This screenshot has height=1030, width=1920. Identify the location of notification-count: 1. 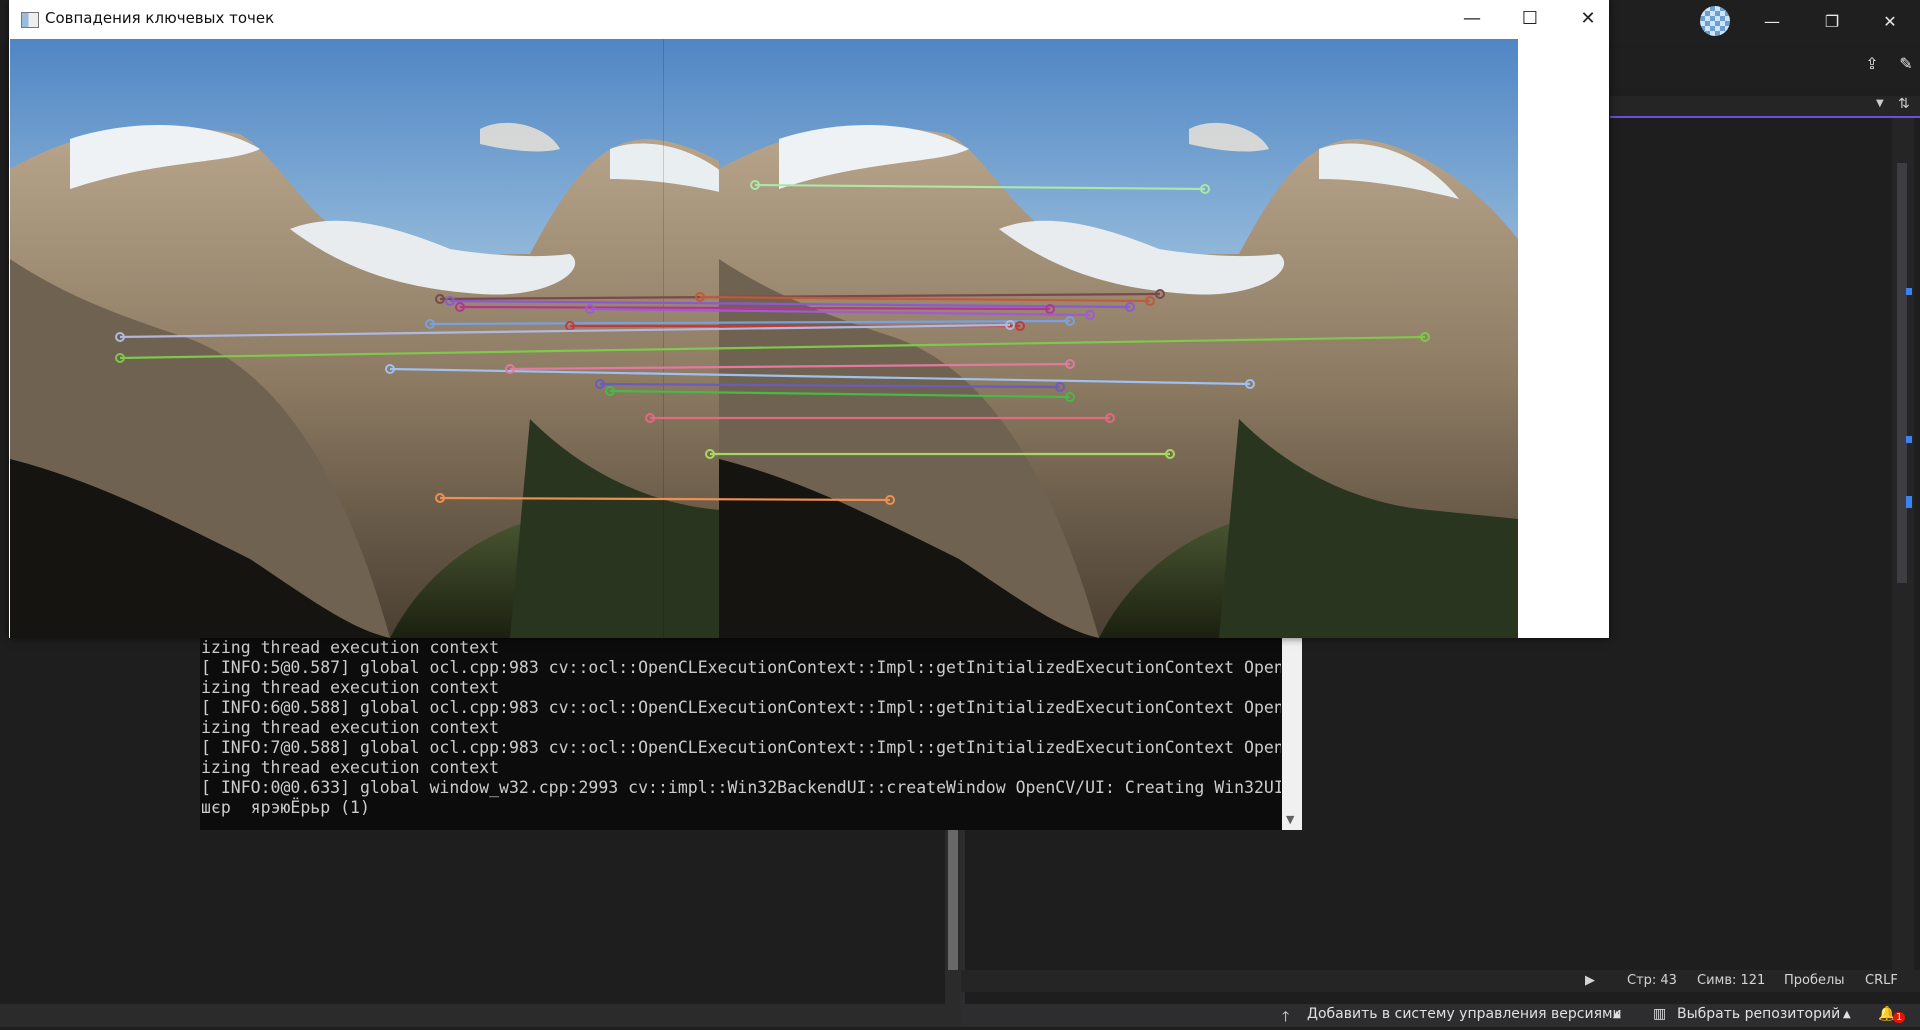
(1899, 1017).